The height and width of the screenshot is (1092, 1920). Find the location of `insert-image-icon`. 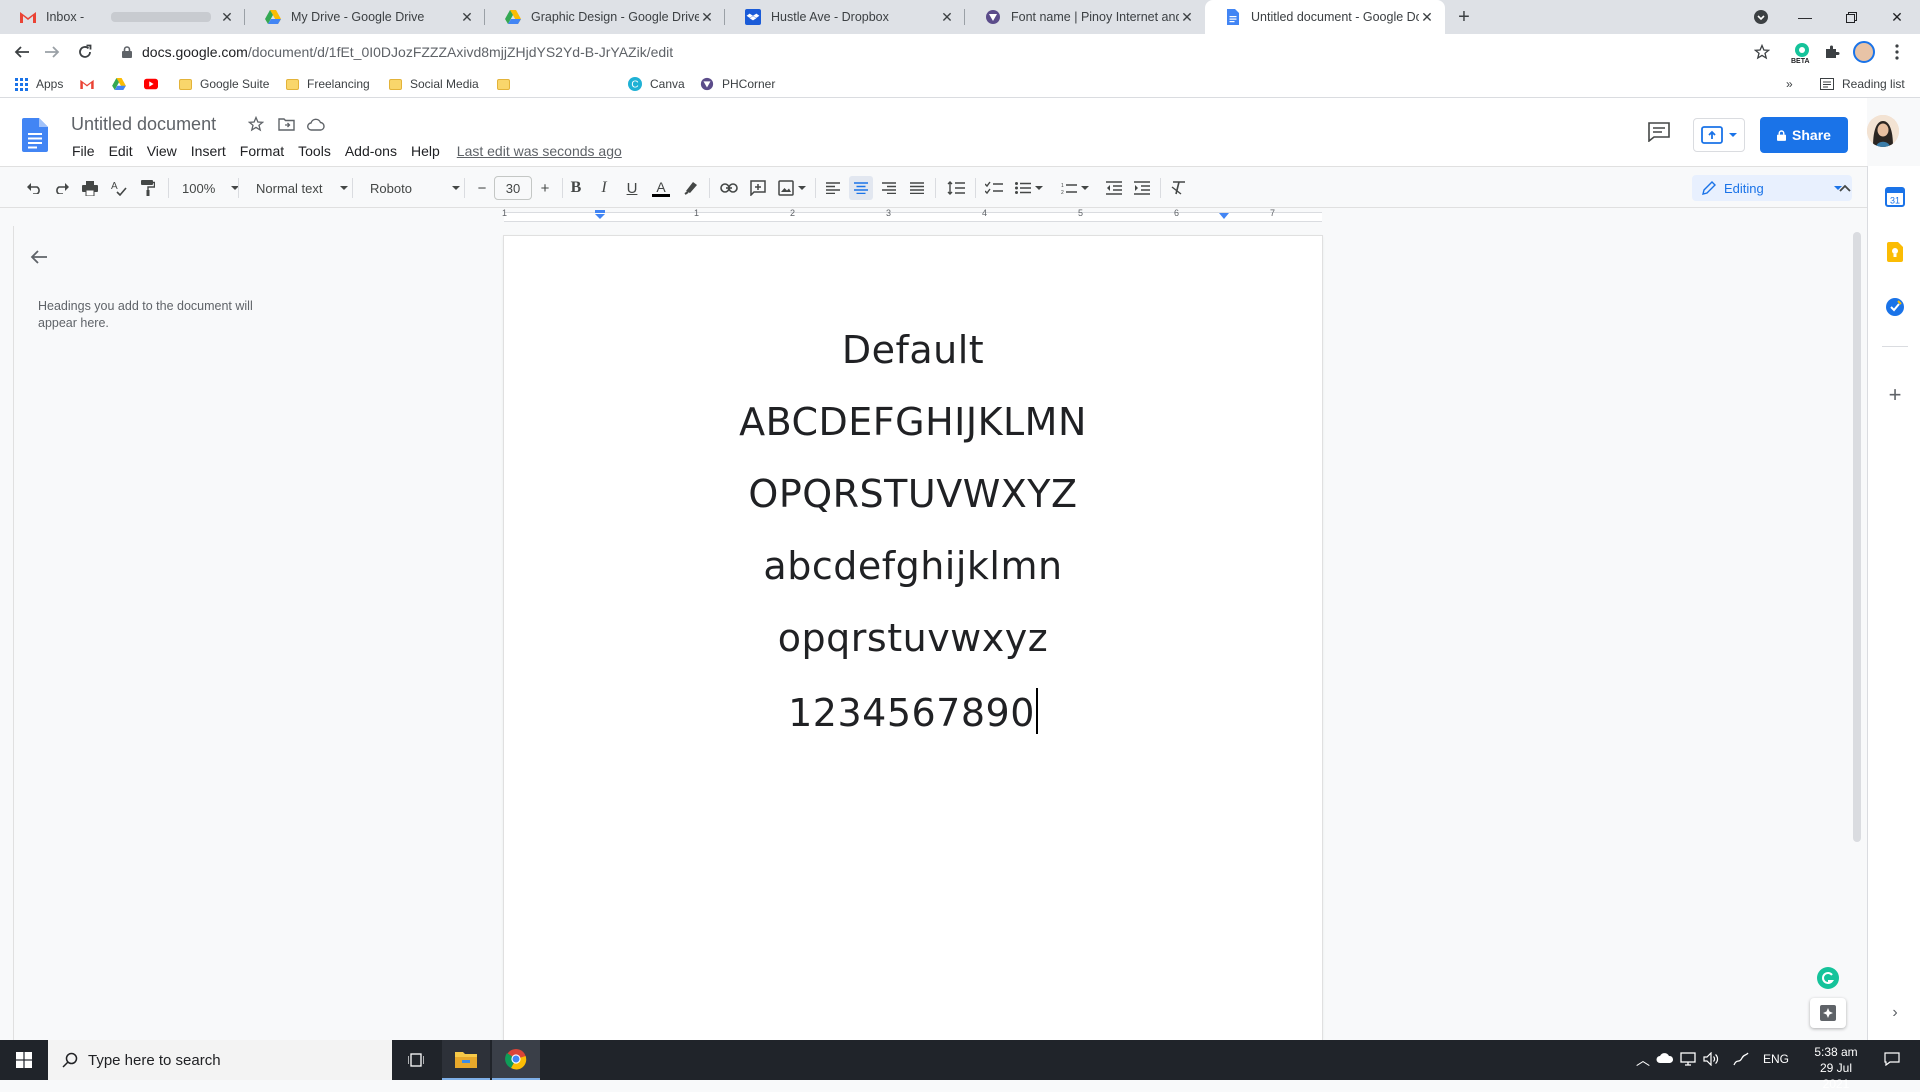

insert-image-icon is located at coordinates (792, 188).